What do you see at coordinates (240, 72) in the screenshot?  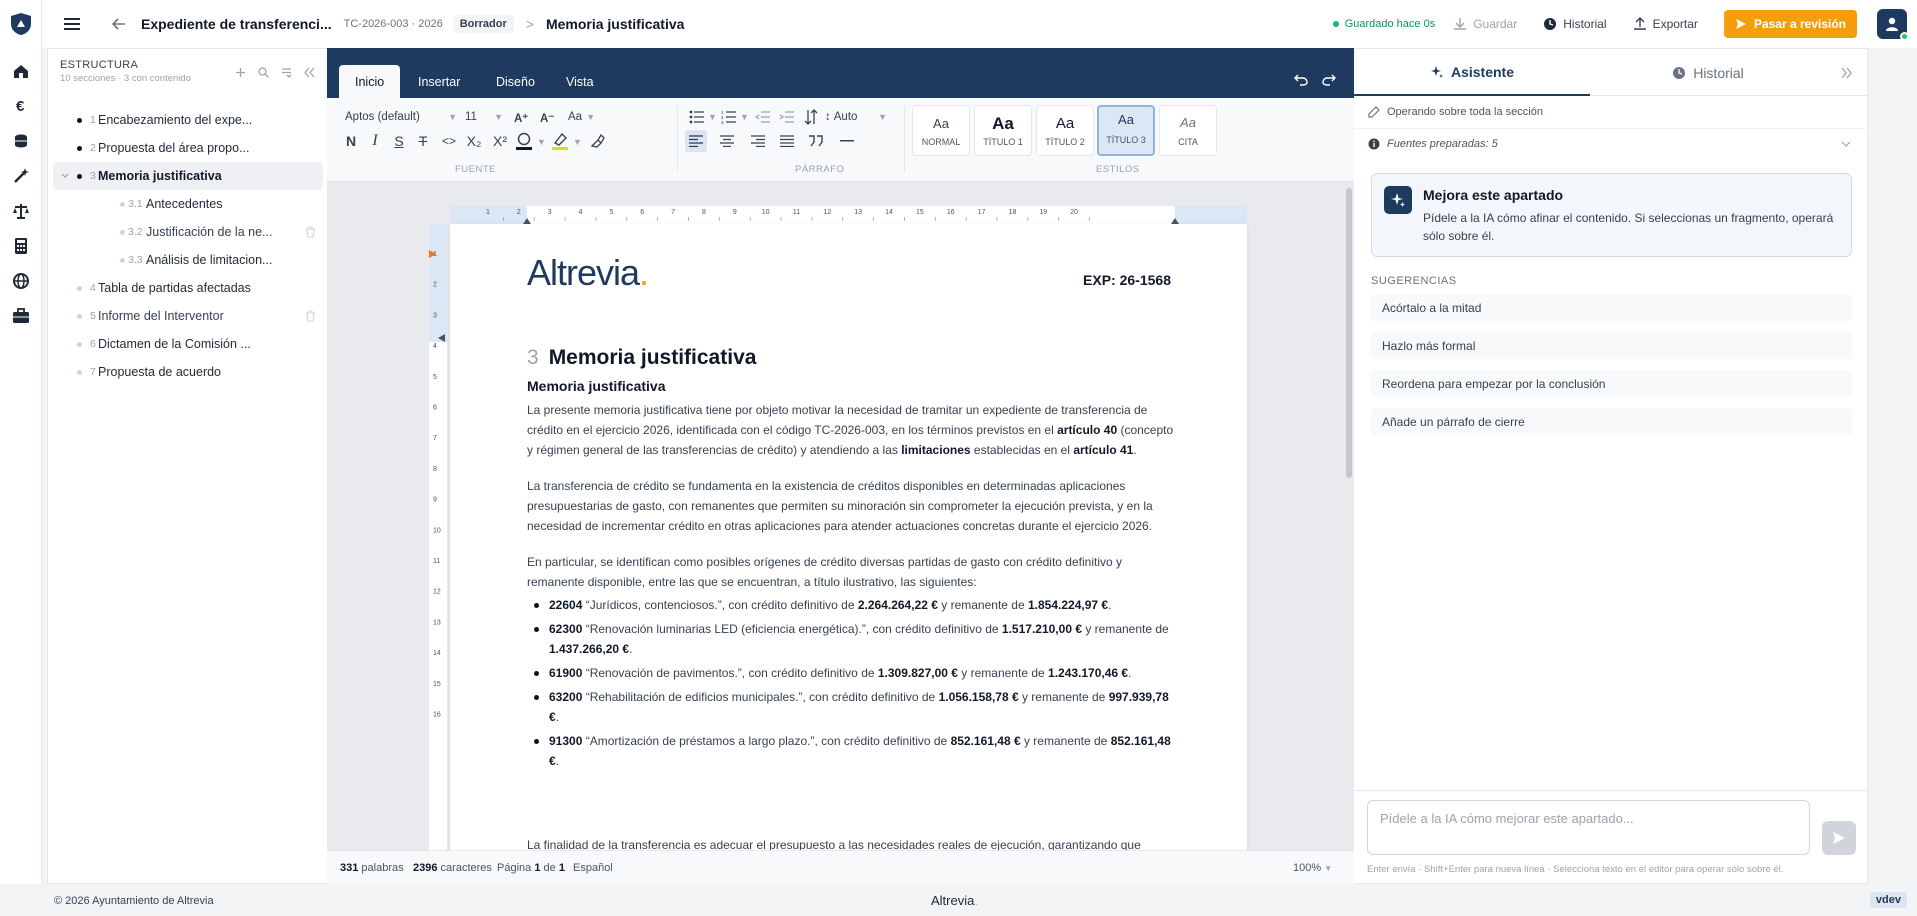 I see `add-section-icon` at bounding box center [240, 72].